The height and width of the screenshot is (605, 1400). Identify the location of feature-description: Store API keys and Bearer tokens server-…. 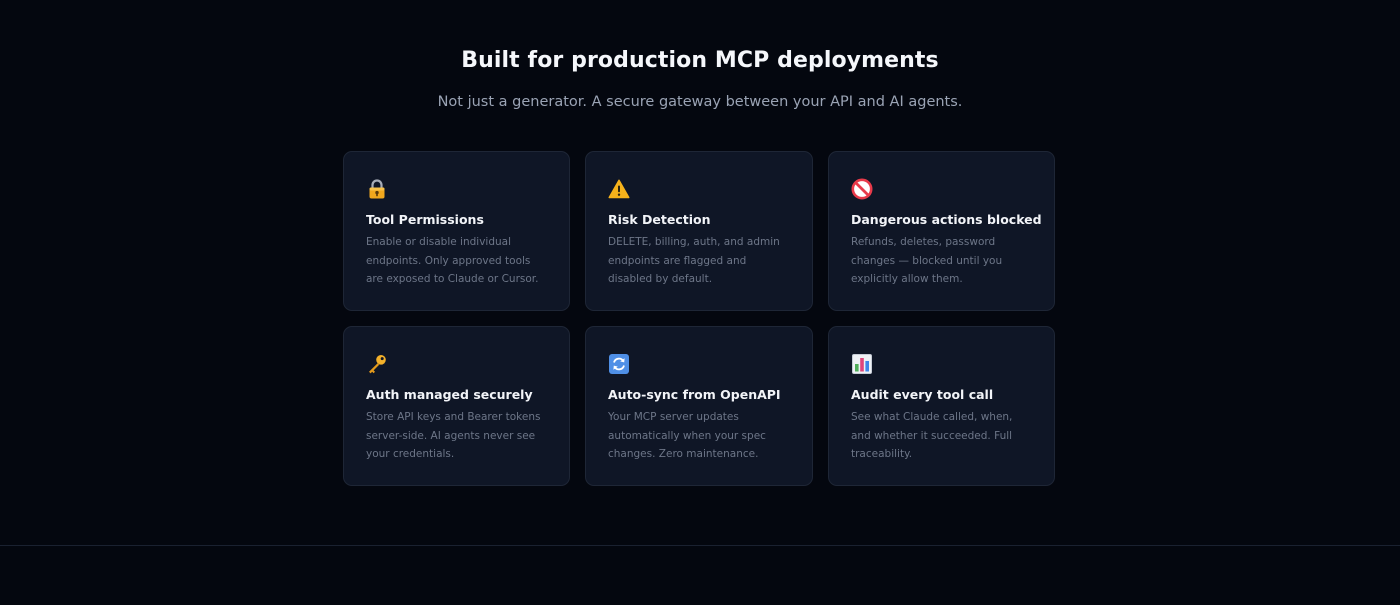
(453, 435).